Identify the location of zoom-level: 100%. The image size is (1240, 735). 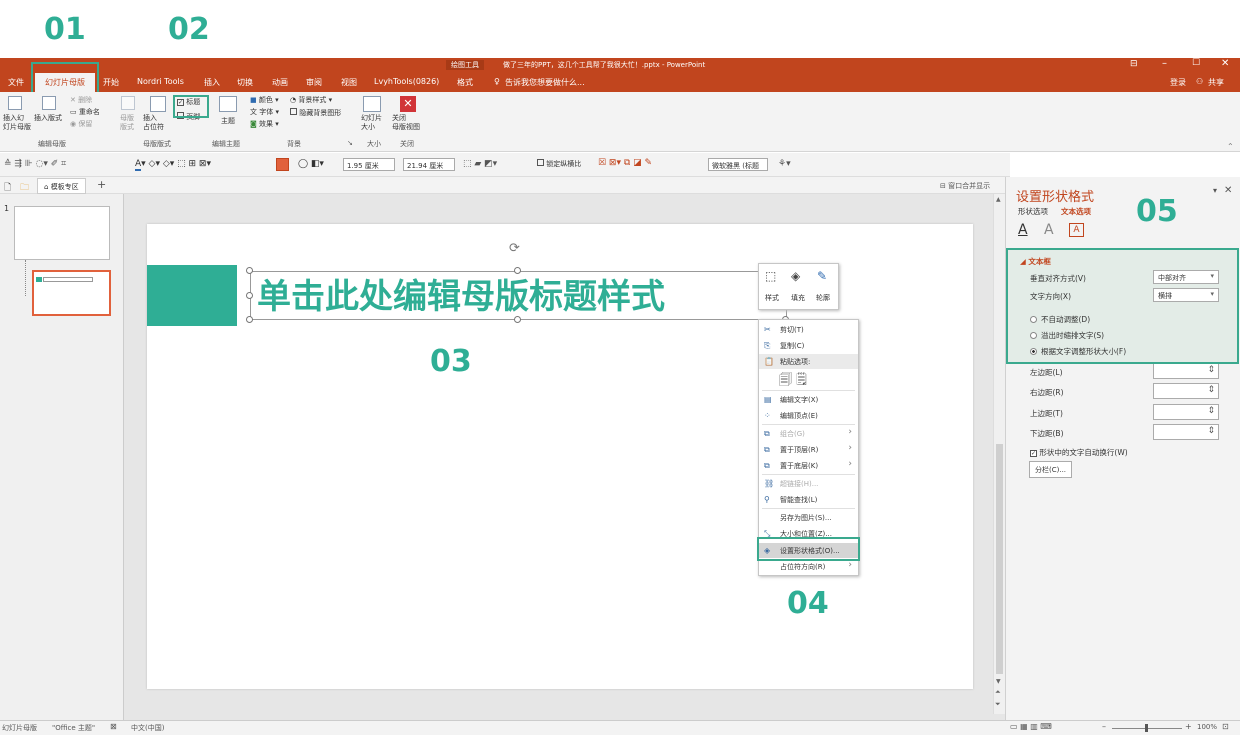
(1207, 727).